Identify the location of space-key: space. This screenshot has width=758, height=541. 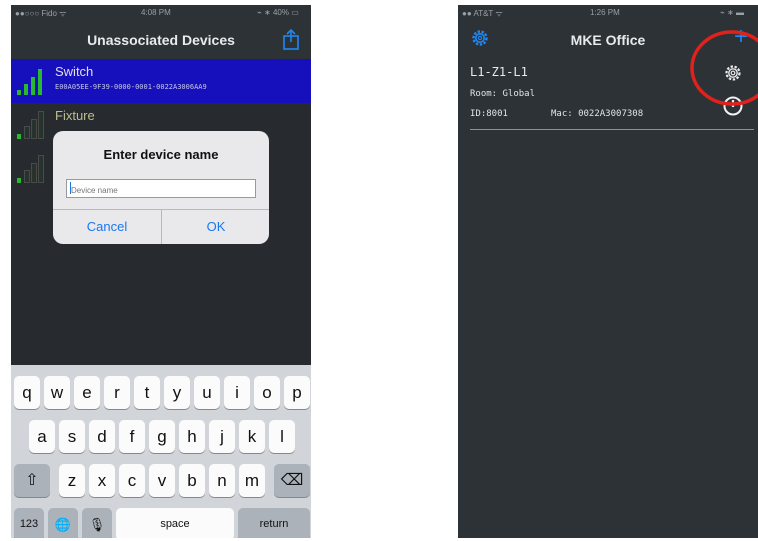
(175, 523).